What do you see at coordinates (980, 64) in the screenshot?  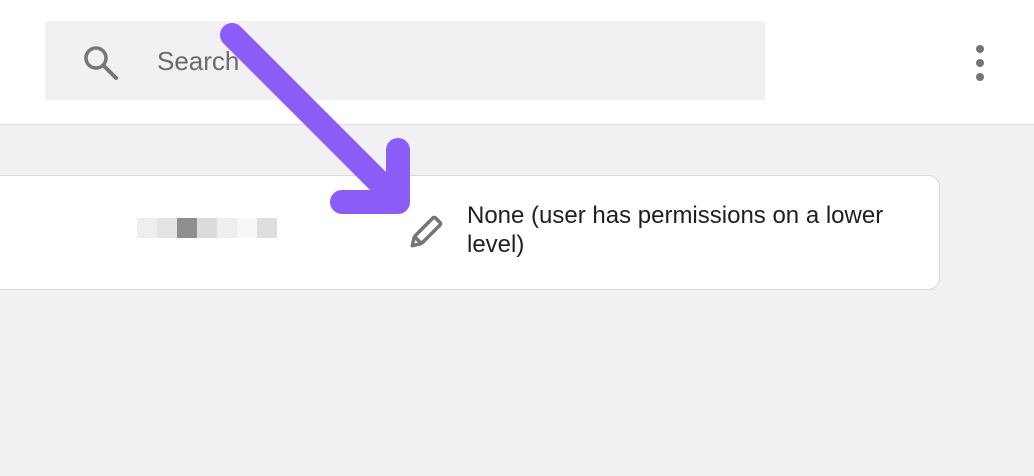 I see `more-vertical-icon` at bounding box center [980, 64].